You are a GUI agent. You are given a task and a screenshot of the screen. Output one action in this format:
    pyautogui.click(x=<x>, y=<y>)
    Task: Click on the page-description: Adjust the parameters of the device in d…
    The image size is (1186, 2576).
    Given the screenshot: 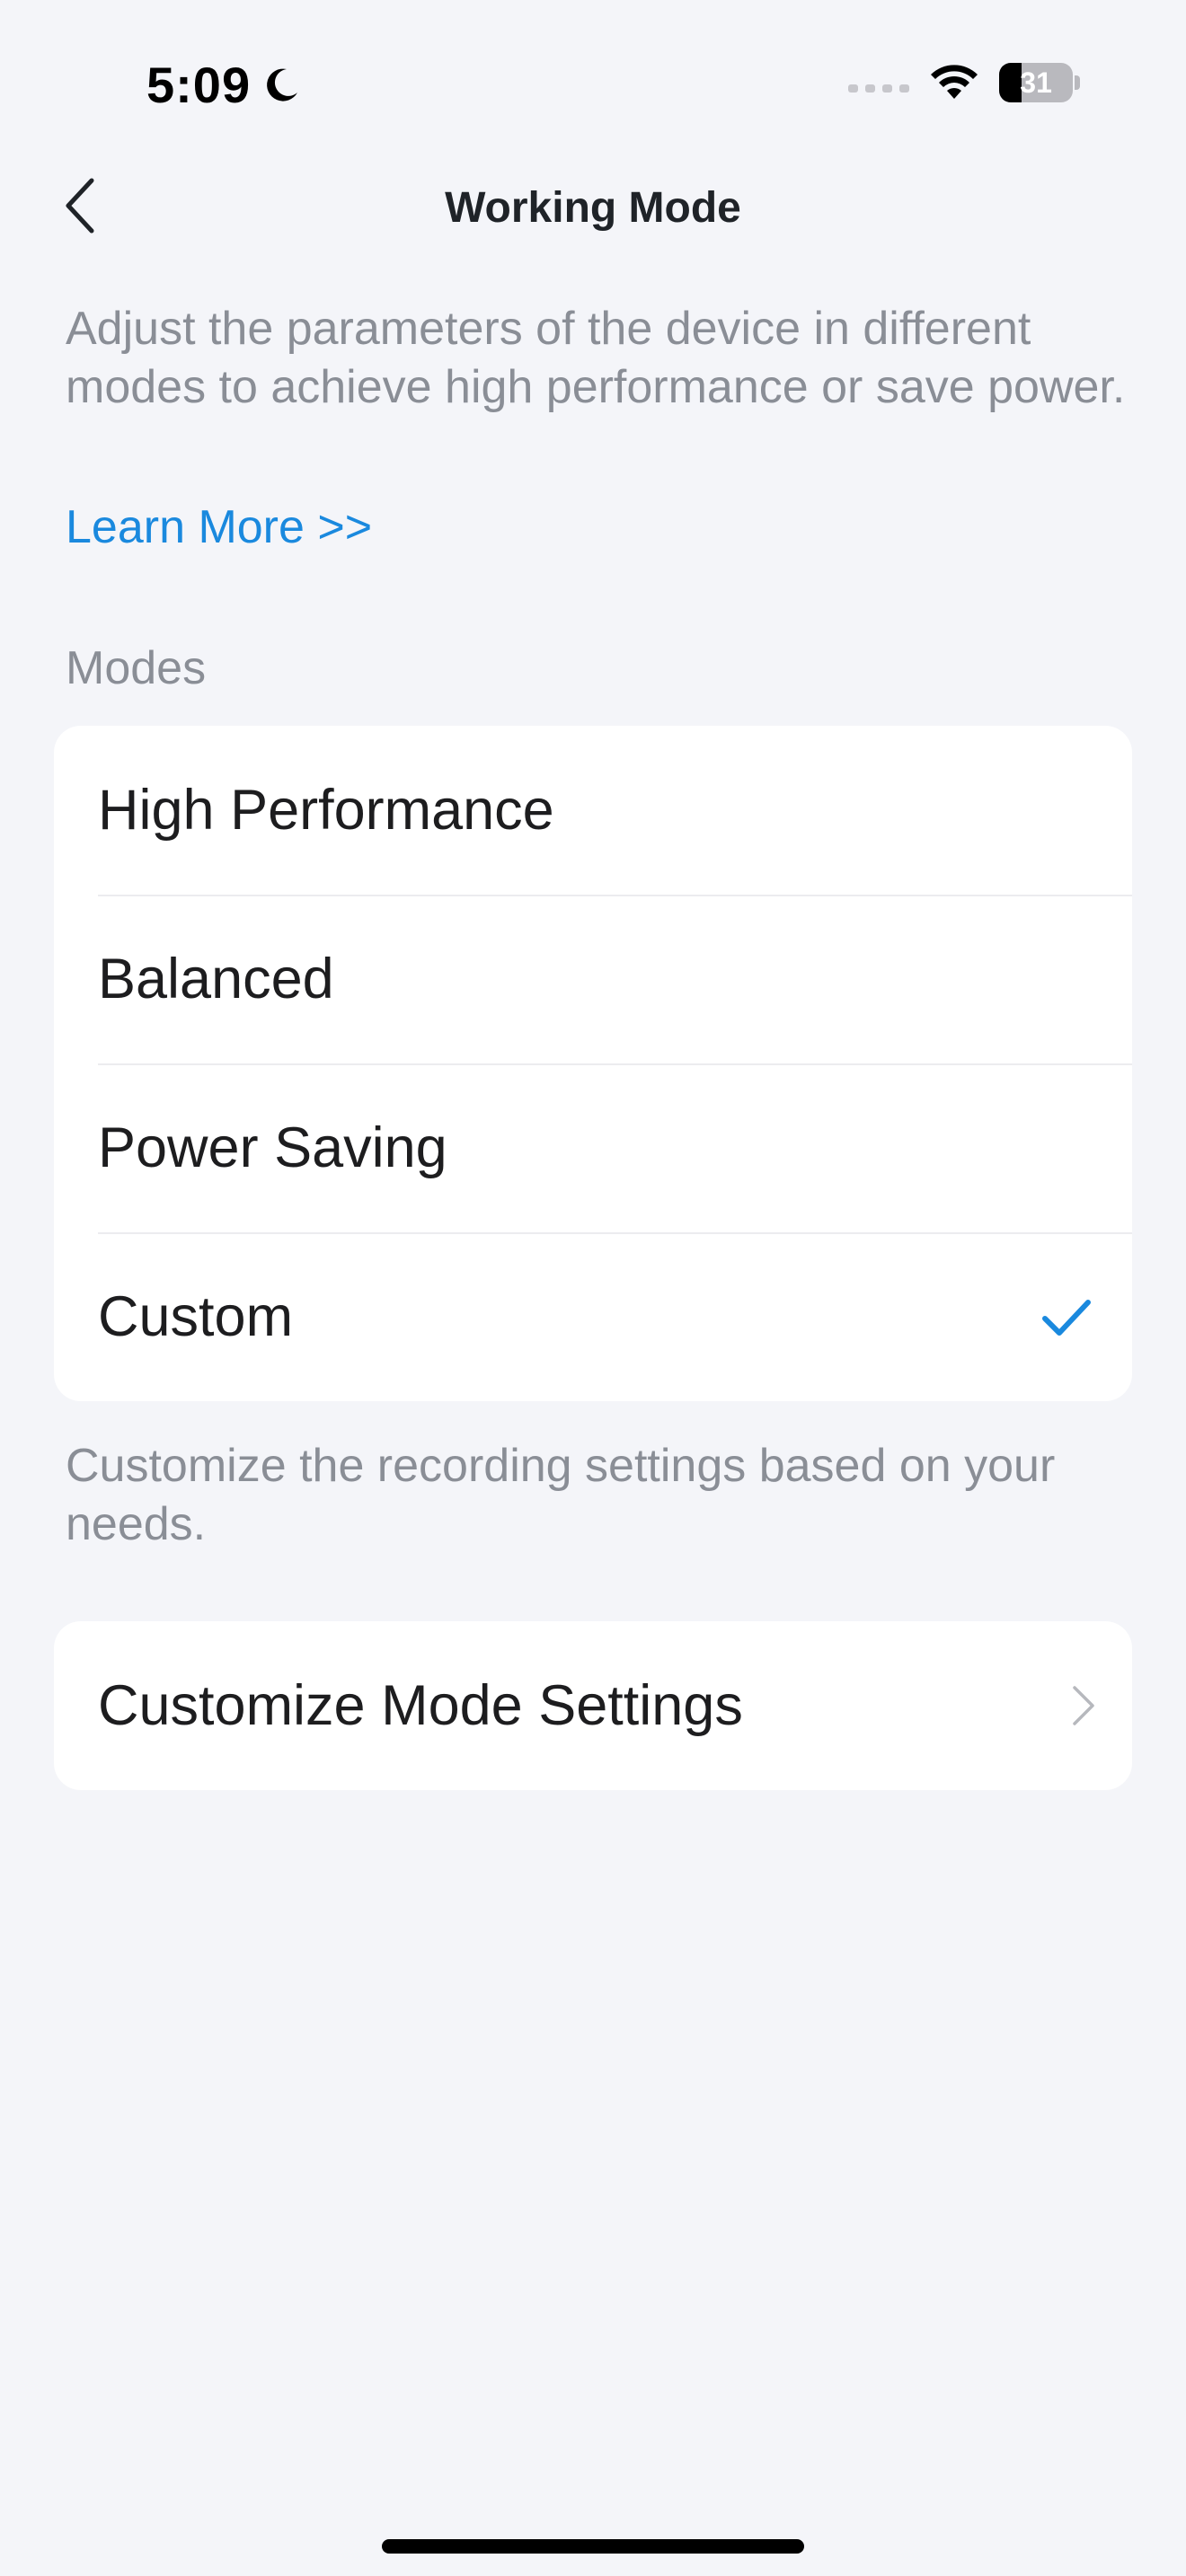 What is the action you would take?
    pyautogui.click(x=596, y=358)
    